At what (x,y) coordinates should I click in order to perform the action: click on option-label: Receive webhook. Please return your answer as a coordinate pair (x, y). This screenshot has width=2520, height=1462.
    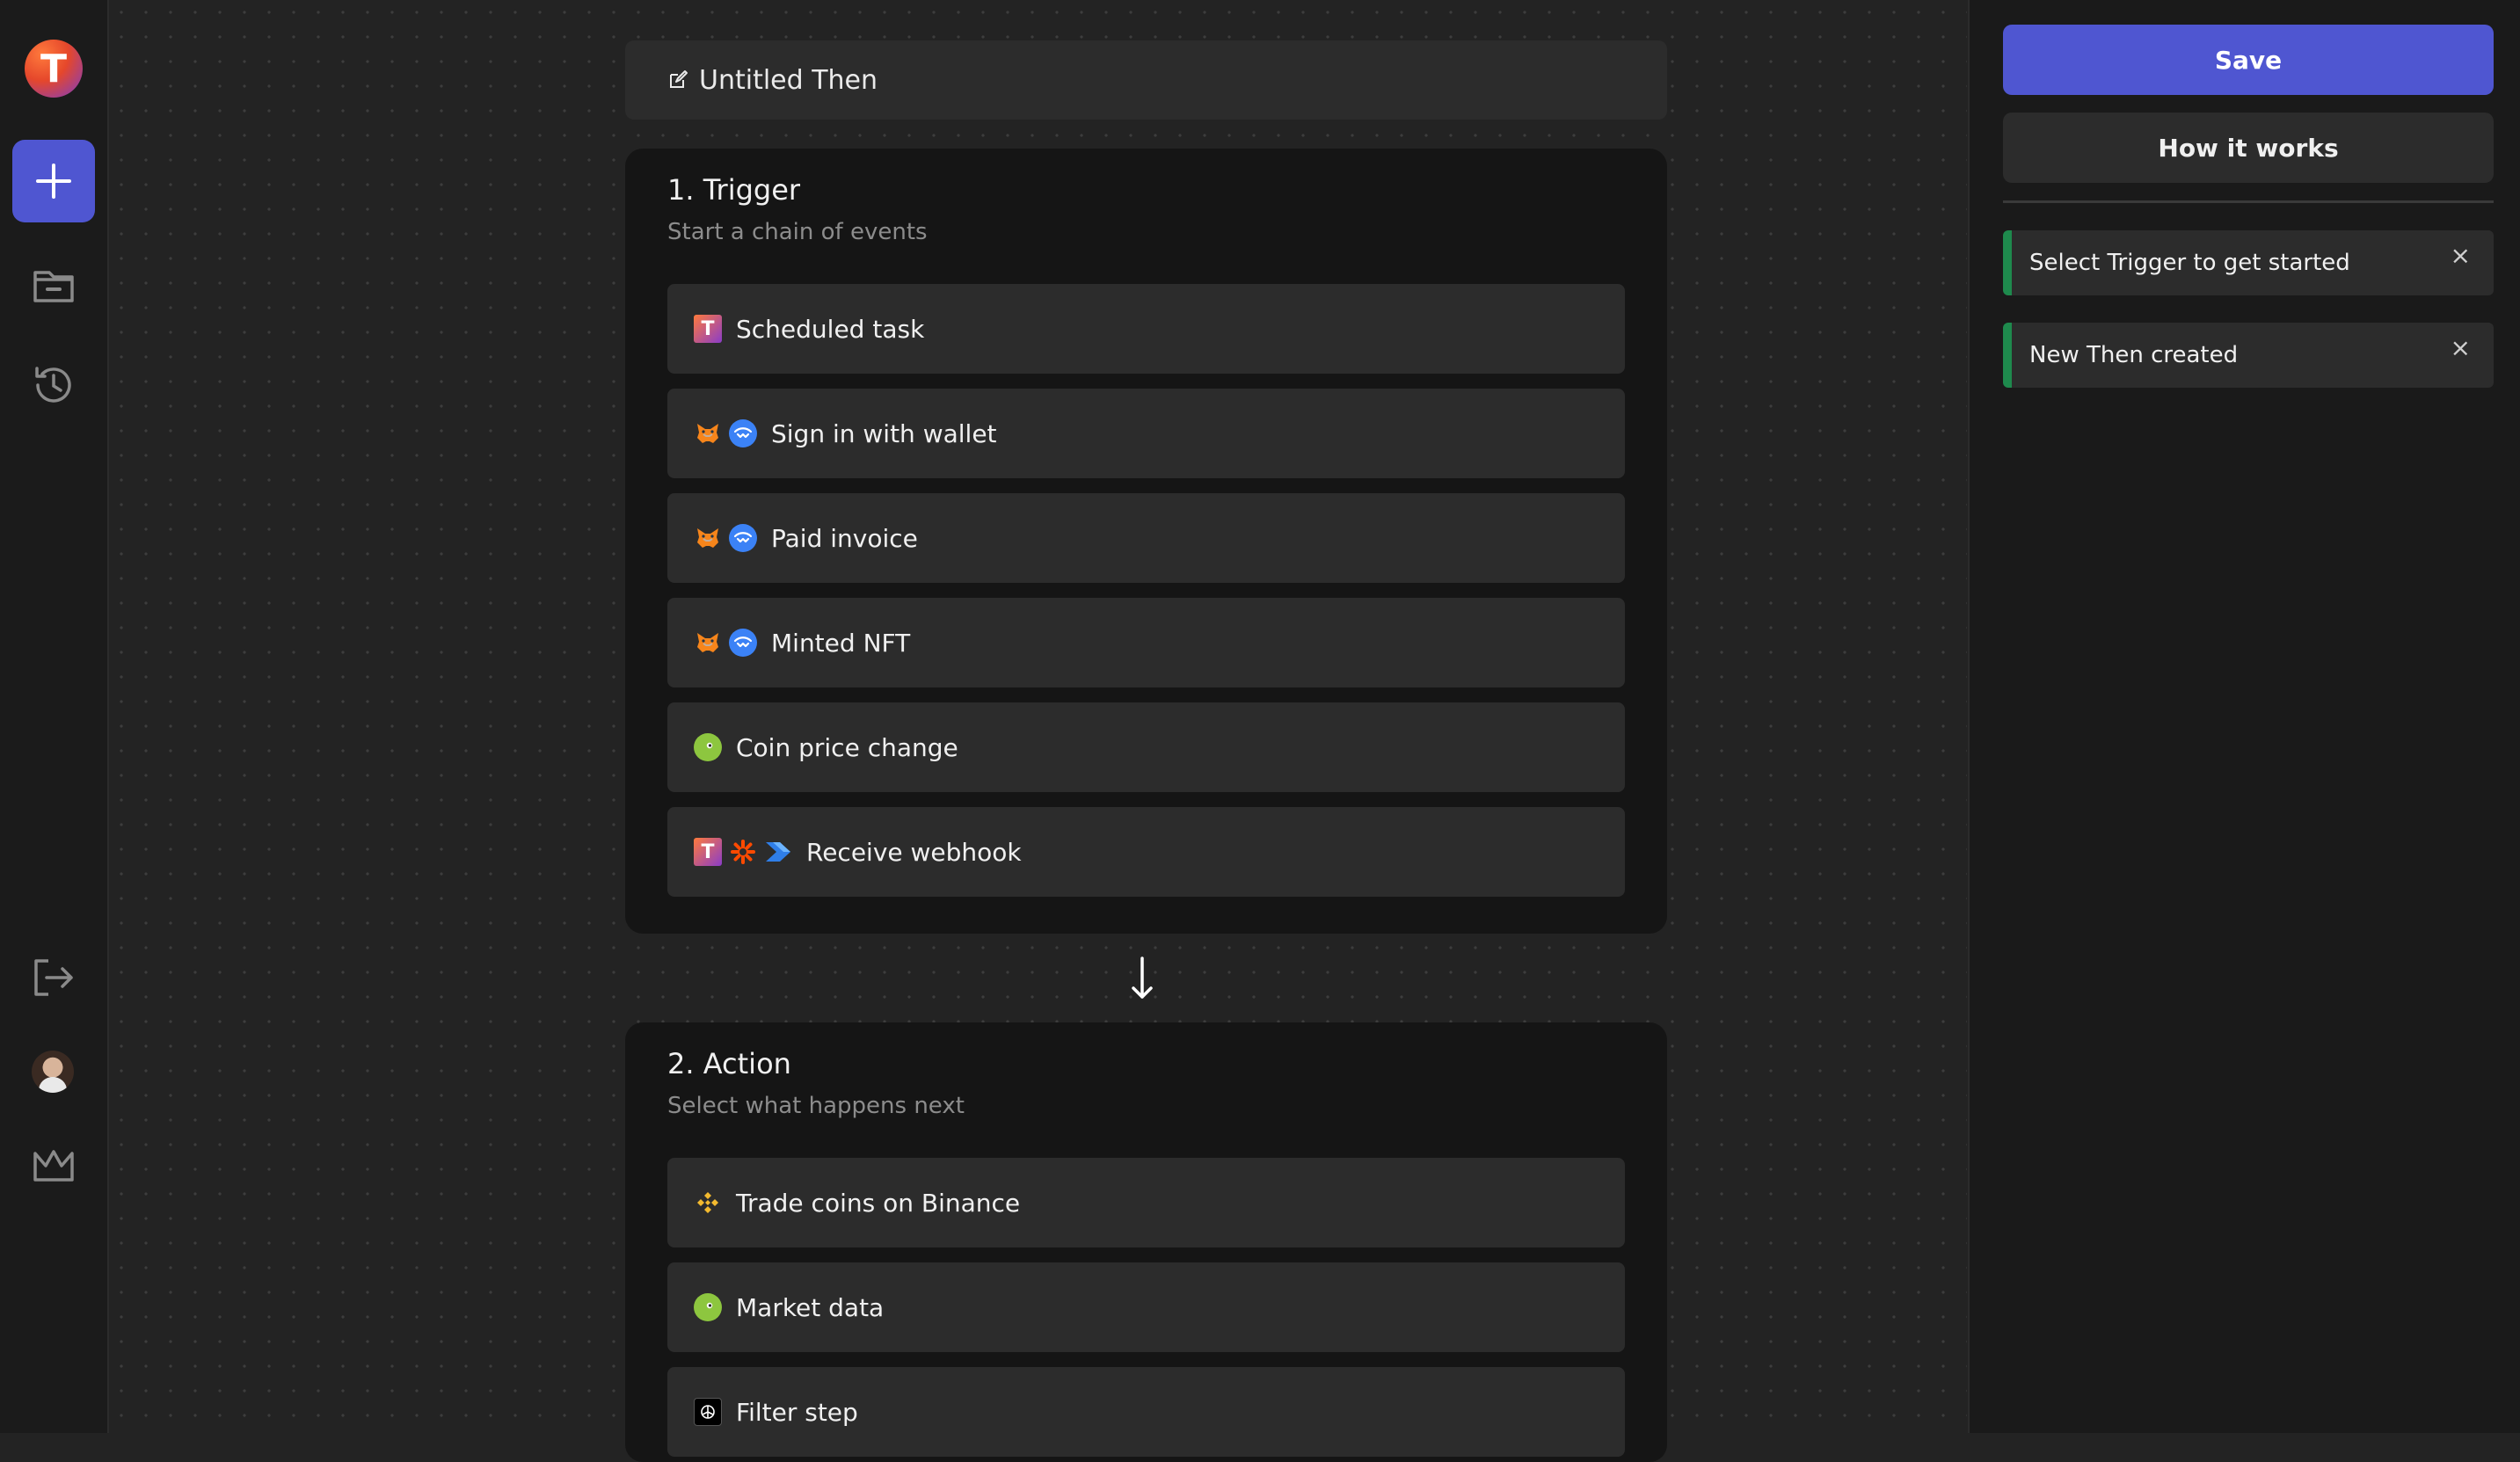
    Looking at the image, I should click on (914, 852).